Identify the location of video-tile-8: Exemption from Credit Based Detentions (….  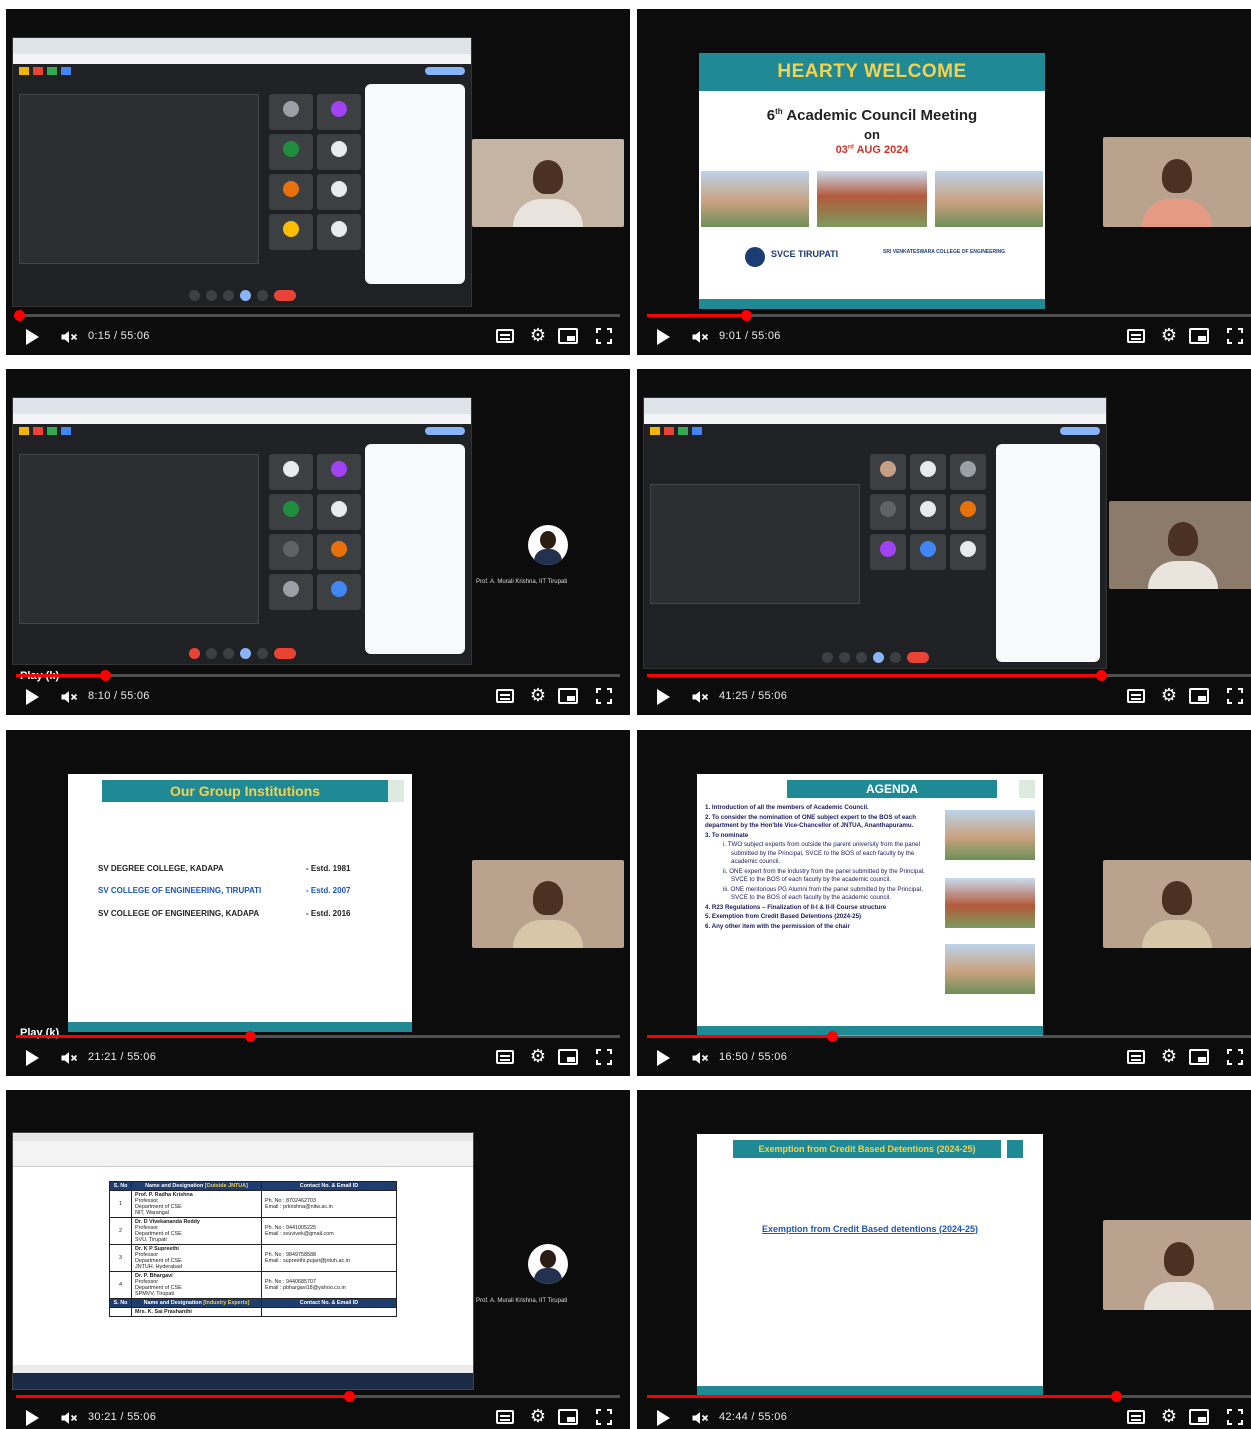
(944, 1259).